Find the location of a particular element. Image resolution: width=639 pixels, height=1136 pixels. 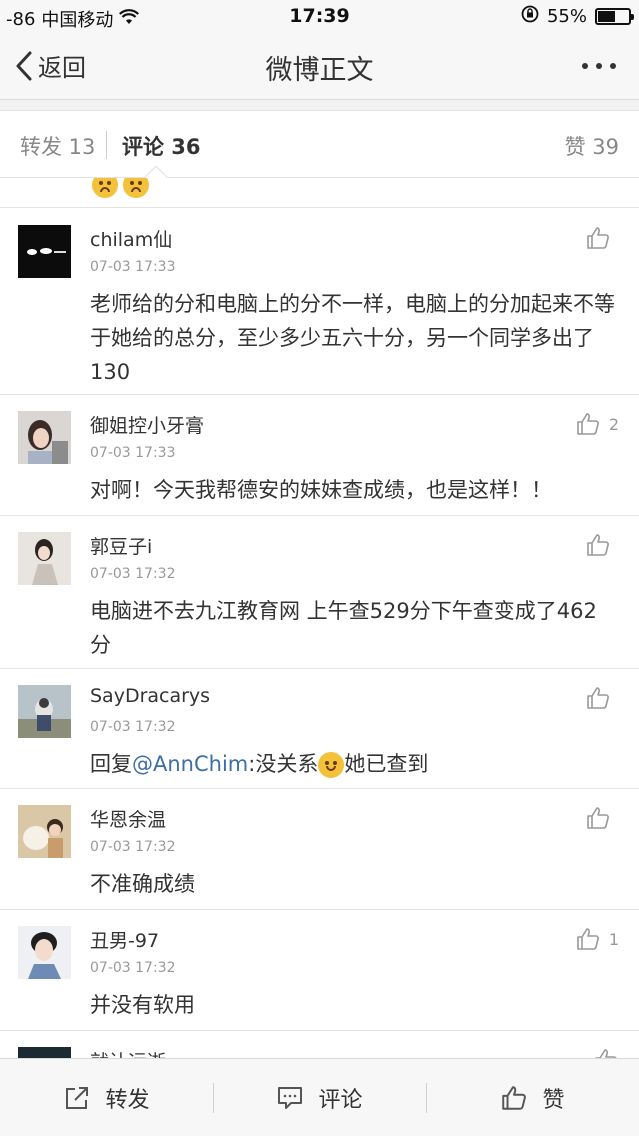

comment-text: 不准确成绩 is located at coordinates (142, 884).